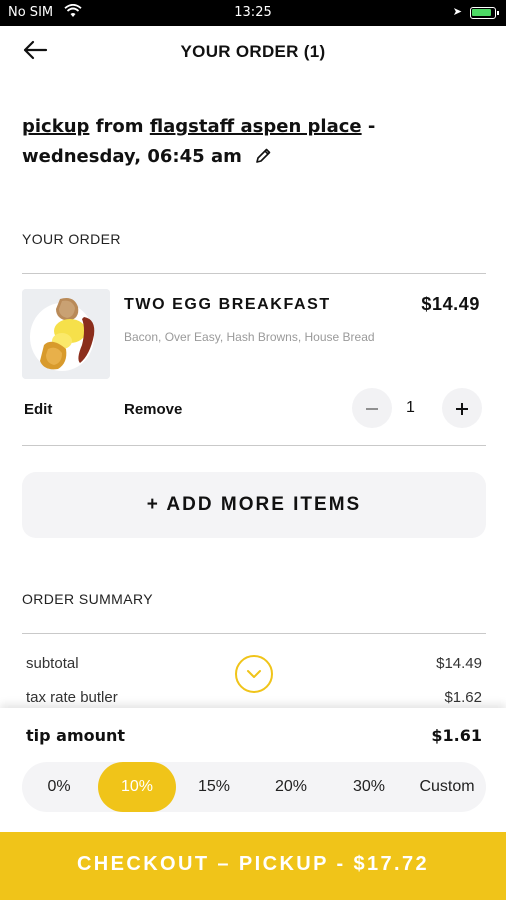 The height and width of the screenshot is (900, 506). I want to click on tip-option-20: 20%, so click(291, 787).